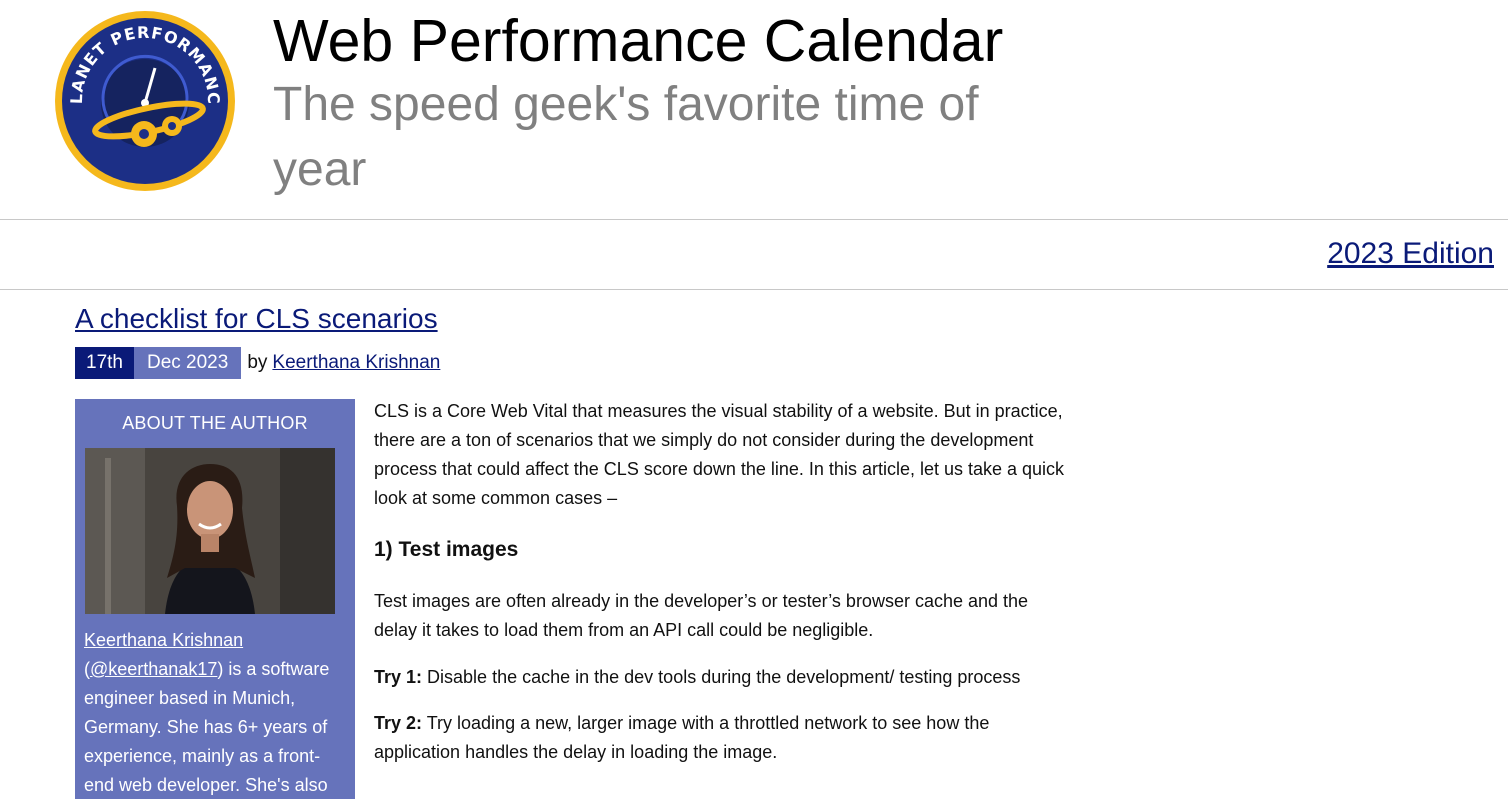  Describe the element at coordinates (446, 549) in the screenshot. I see `section-heading-test-images: 1) Test images` at that location.